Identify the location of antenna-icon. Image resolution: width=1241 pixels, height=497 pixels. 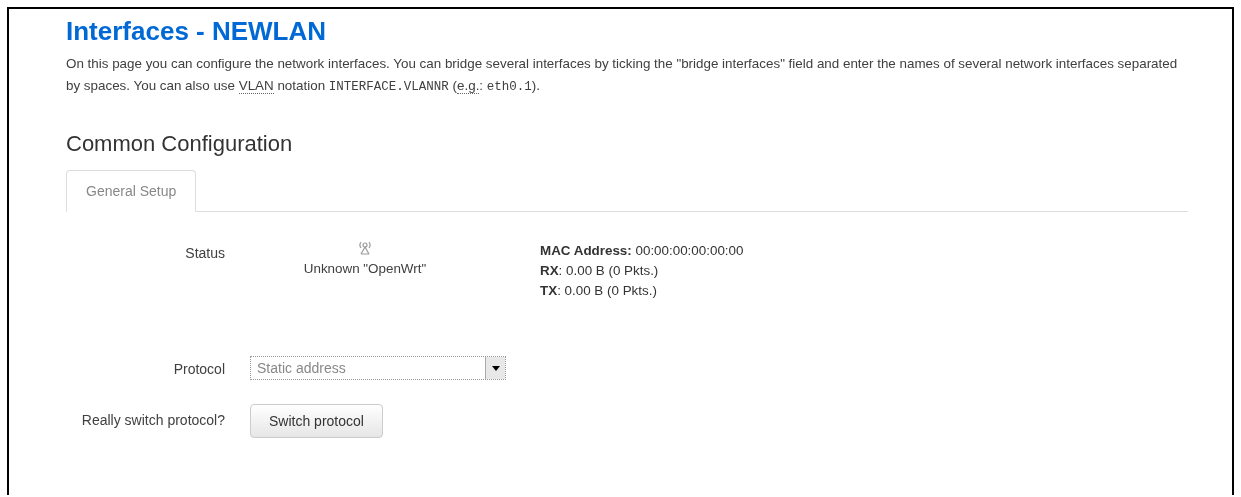
(365, 247).